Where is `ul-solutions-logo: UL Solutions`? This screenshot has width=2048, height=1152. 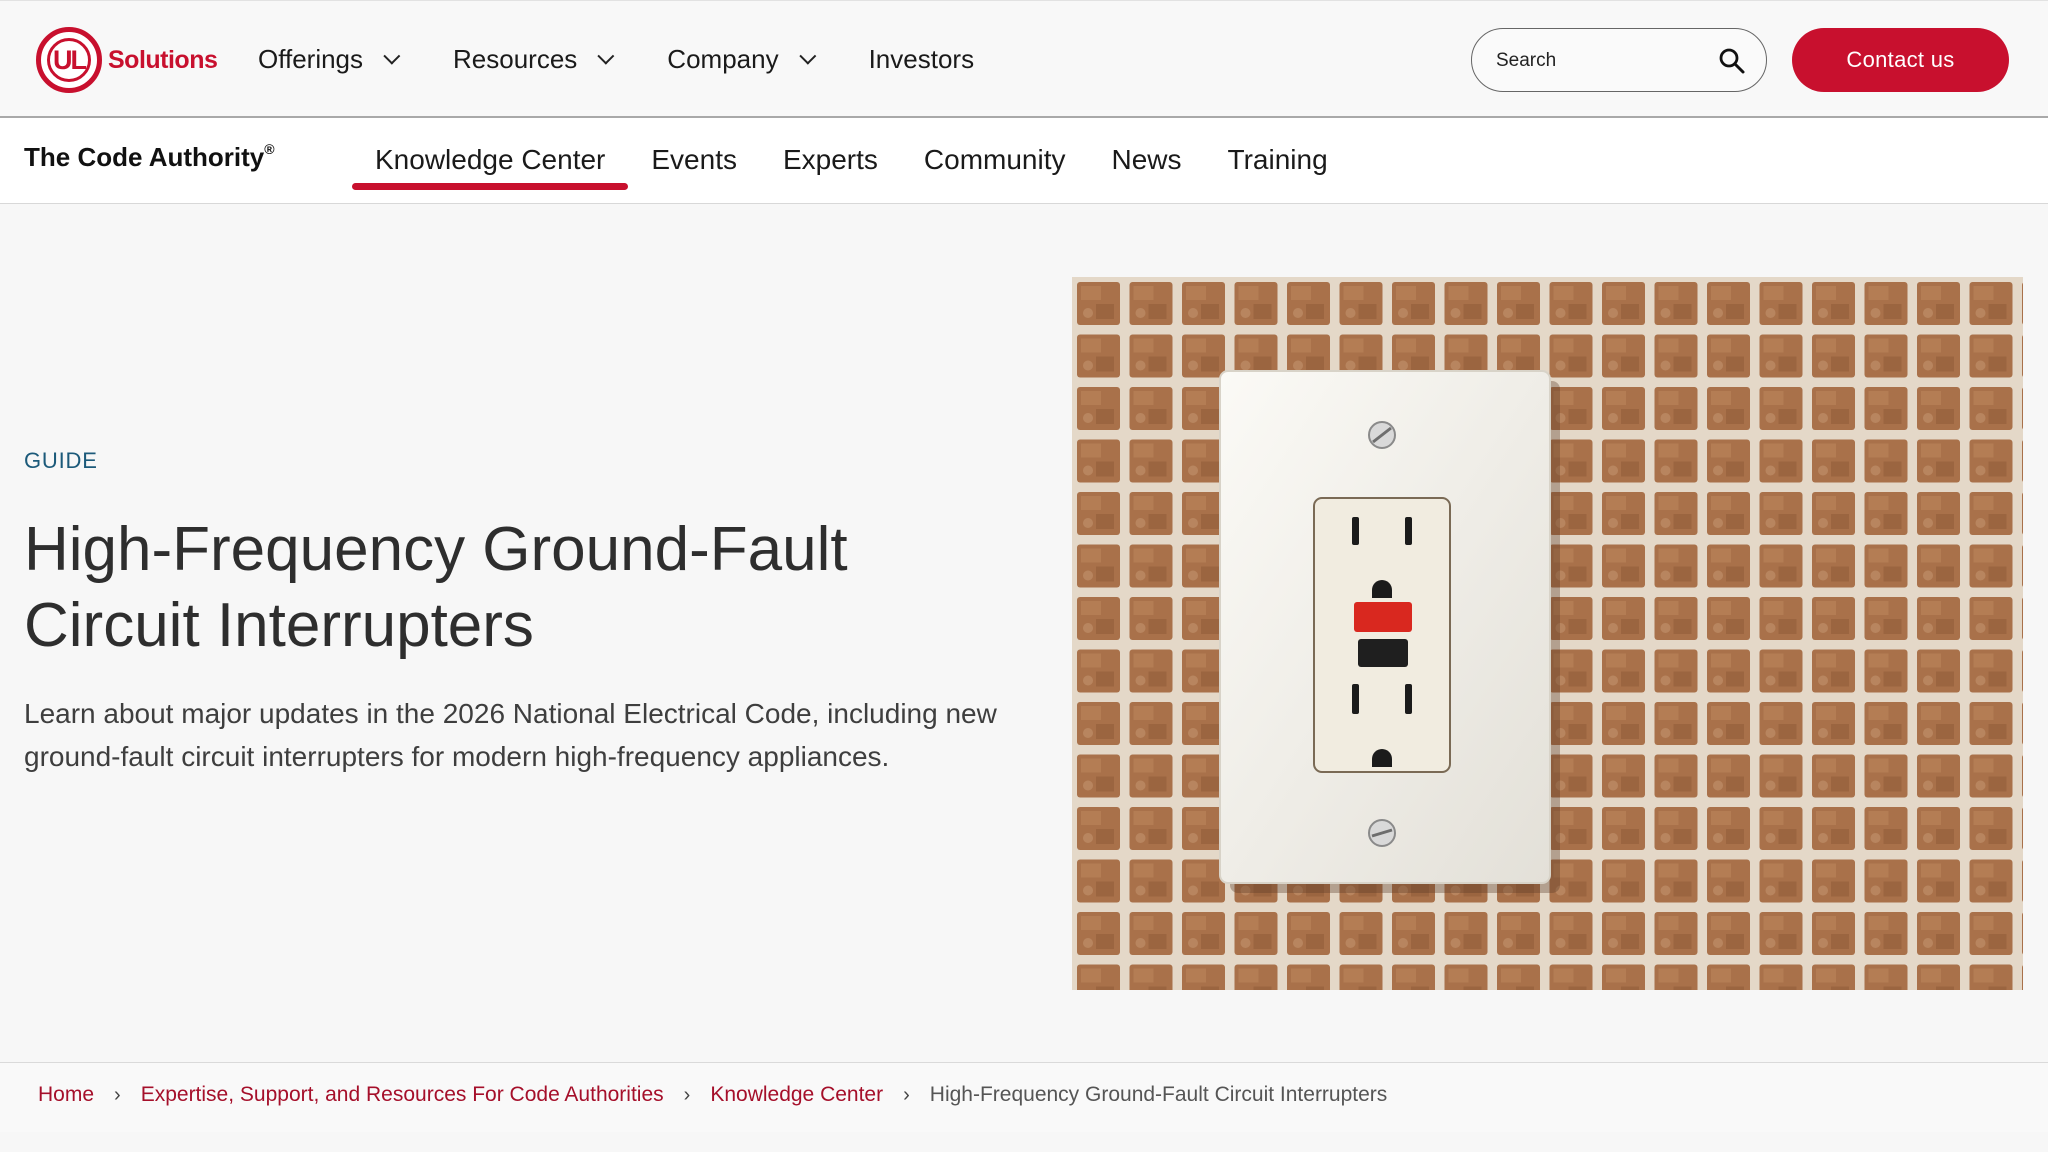 ul-solutions-logo: UL Solutions is located at coordinates (127, 60).